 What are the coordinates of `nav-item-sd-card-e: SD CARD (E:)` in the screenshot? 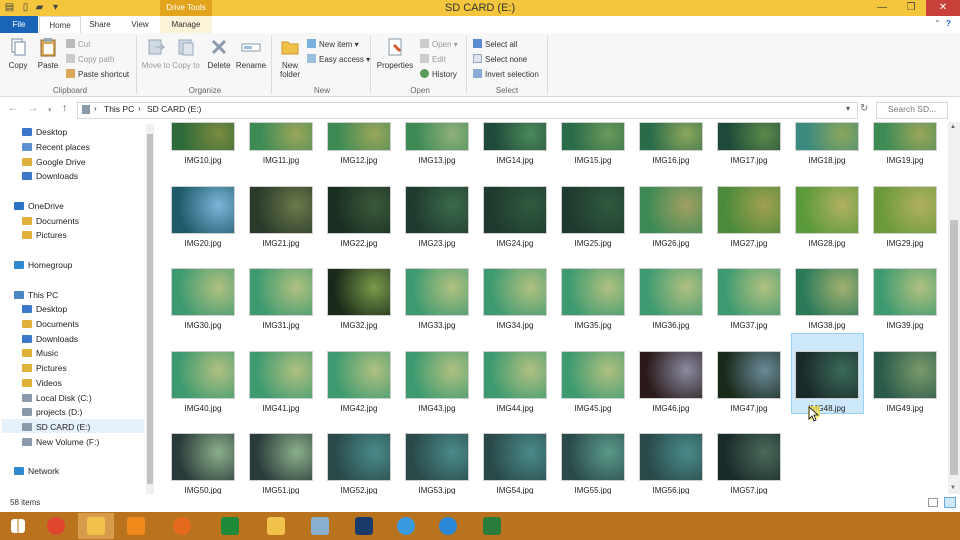 It's located at (56, 427).